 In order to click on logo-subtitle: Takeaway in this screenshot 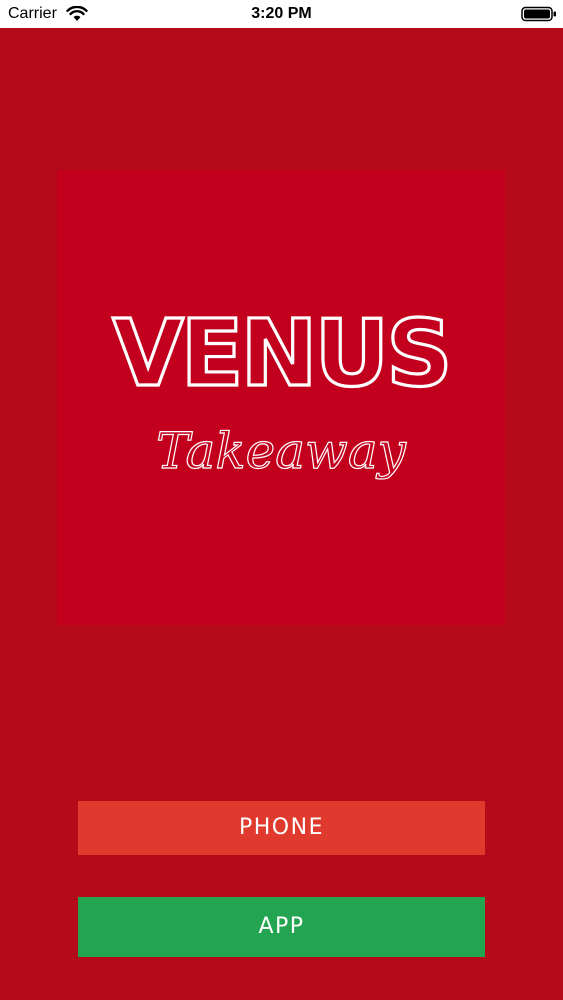, I will do `click(281, 450)`.